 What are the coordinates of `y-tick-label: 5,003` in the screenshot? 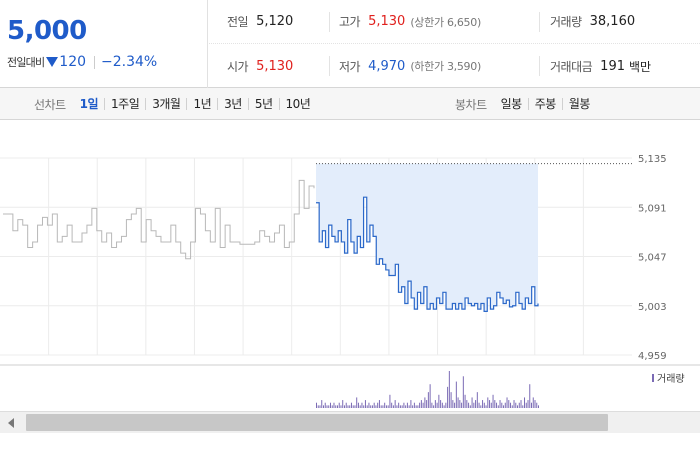 It's located at (652, 307).